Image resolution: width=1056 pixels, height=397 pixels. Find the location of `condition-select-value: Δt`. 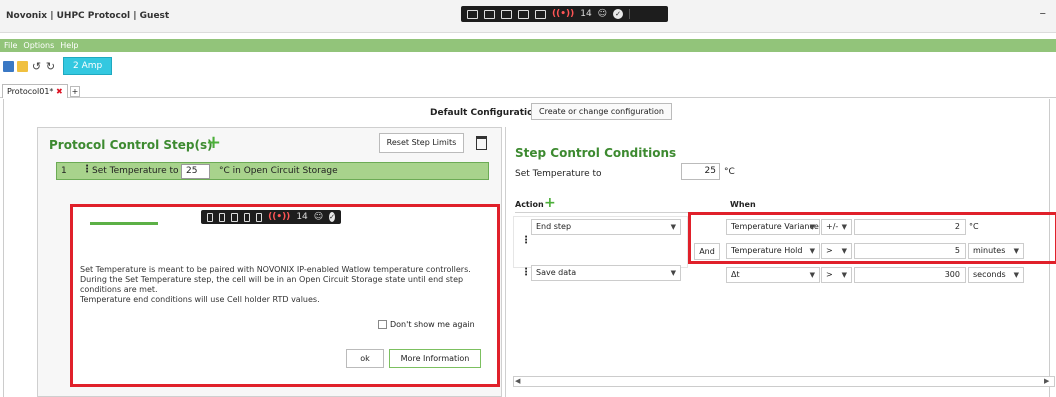

condition-select-value: Δt is located at coordinates (735, 274).